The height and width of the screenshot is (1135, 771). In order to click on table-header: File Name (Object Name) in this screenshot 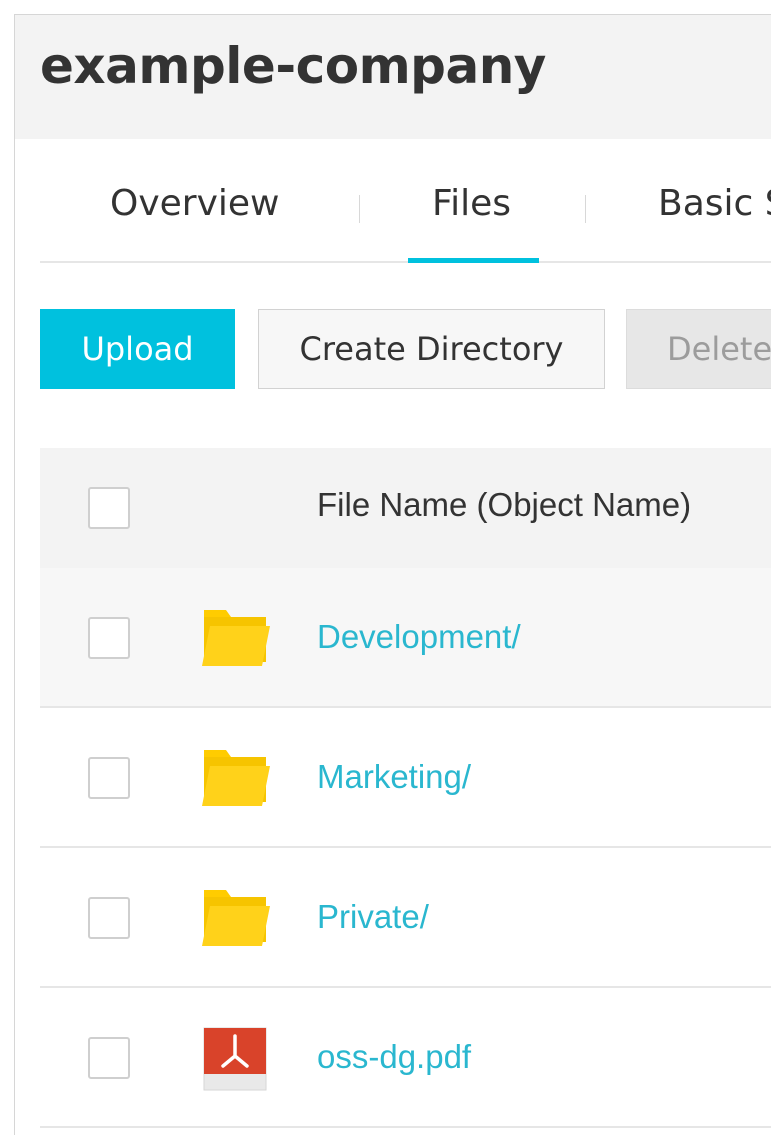, I will do `click(405, 508)`.